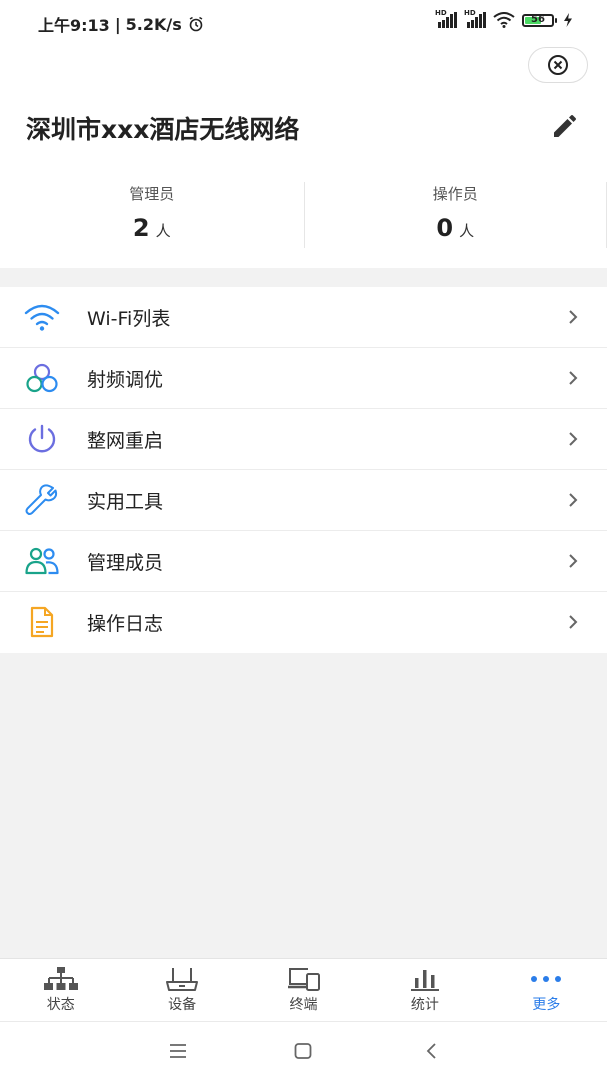 This screenshot has width=607, height=1081. I want to click on menu-item-label: 实用工具, so click(125, 500).